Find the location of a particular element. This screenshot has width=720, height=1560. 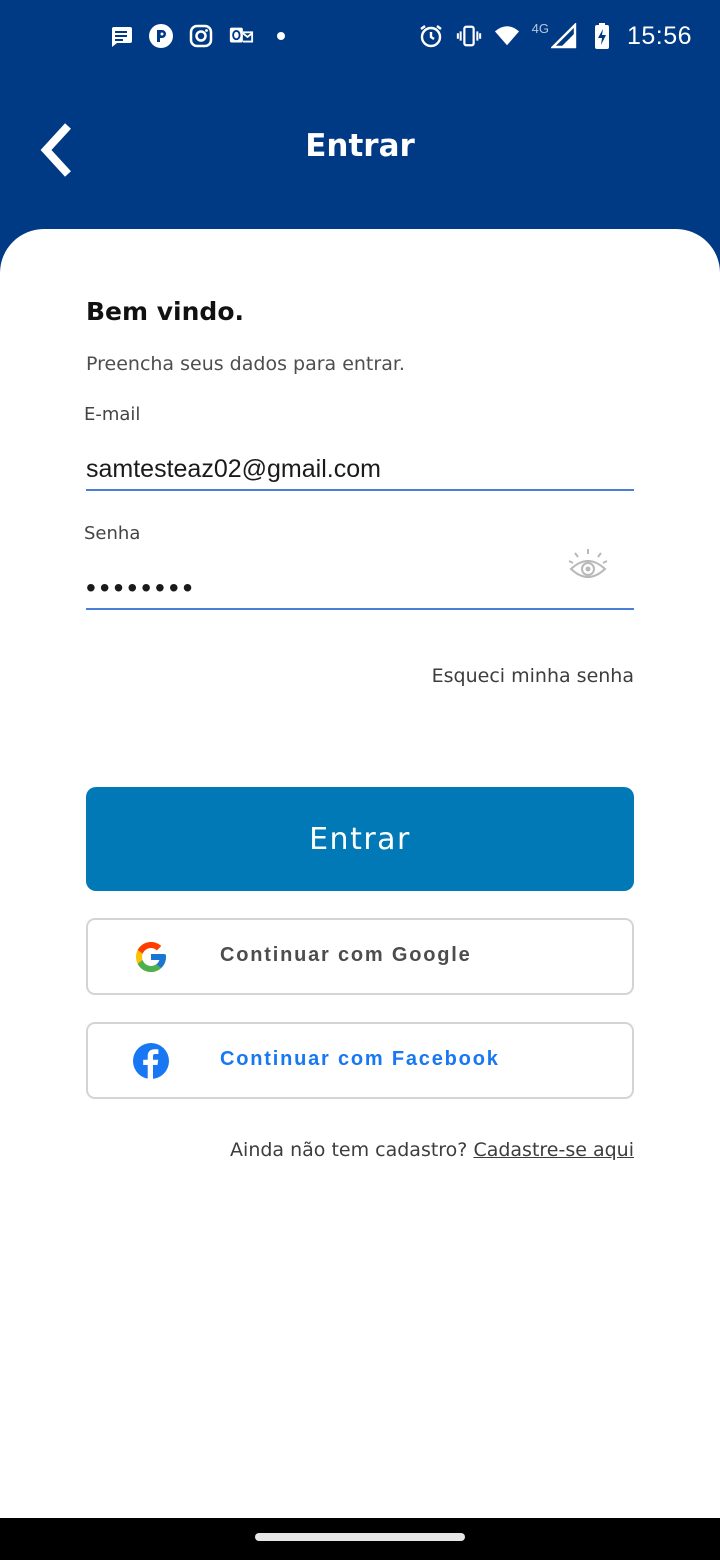

facebook-button-label: Continuar com Facebook is located at coordinates (360, 1059).